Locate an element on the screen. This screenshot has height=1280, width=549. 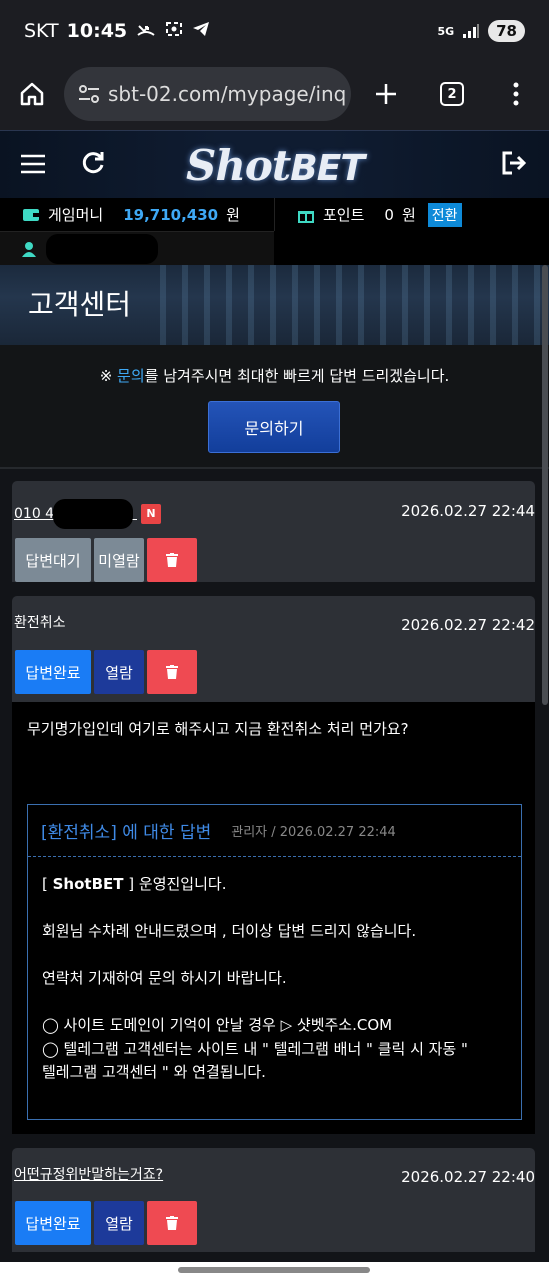
page-banner: 고객센터 is located at coordinates (274, 305).